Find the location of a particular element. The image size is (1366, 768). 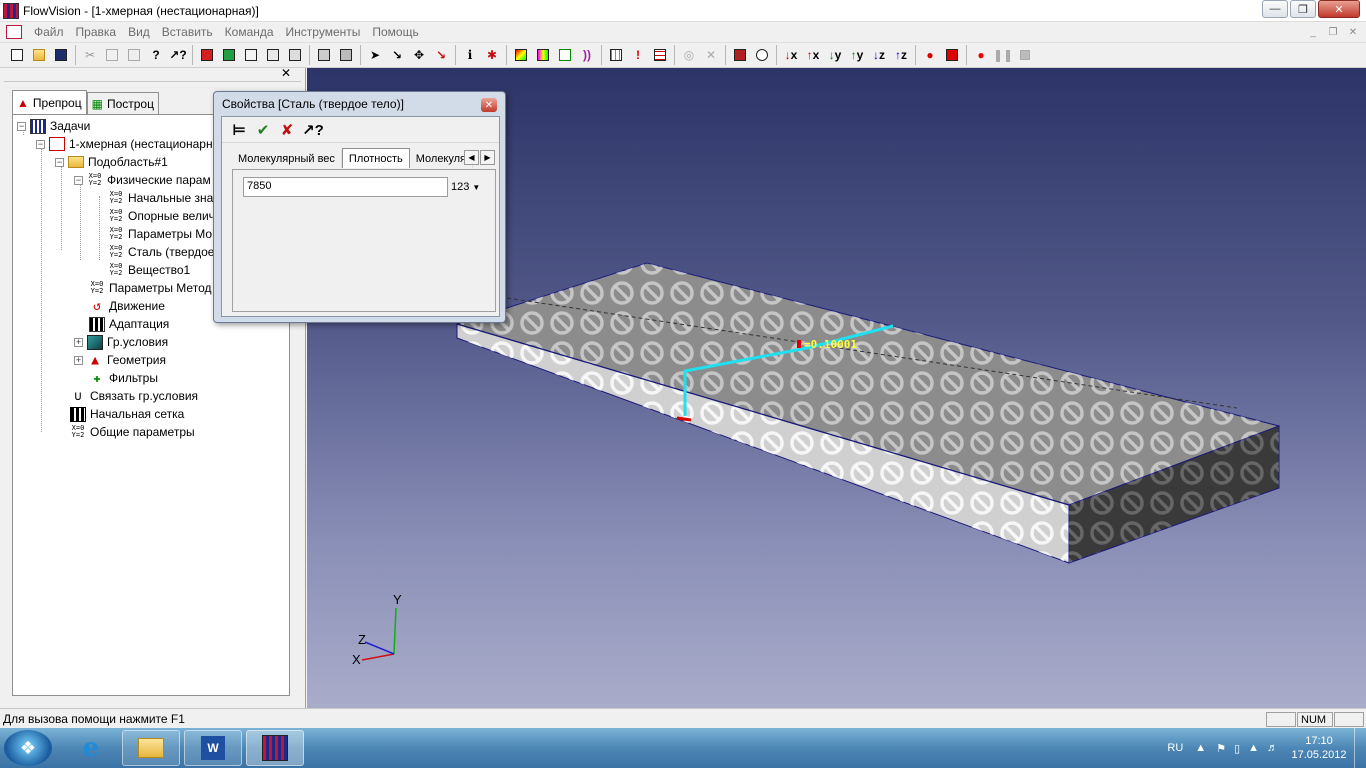

panel-close-icon: ✕ is located at coordinates (286, 73).